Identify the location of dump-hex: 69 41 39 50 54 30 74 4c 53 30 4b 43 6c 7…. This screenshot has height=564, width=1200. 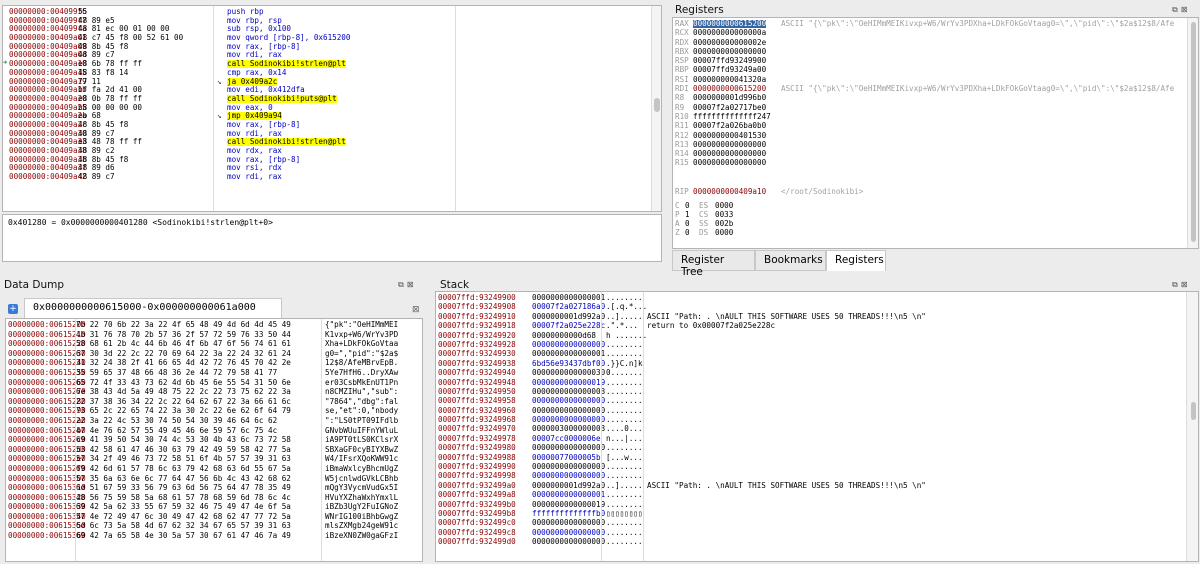
(183, 440).